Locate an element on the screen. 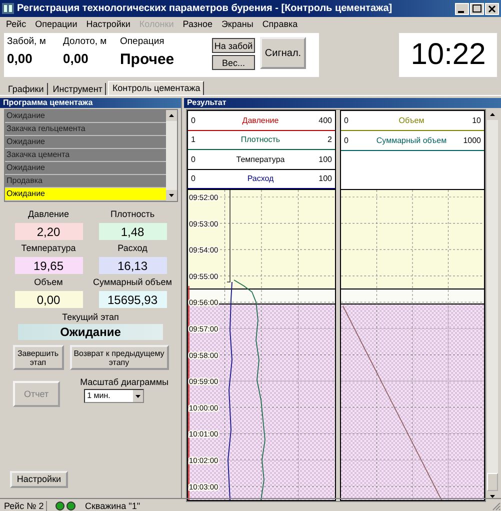  scale-name: Температура is located at coordinates (260, 159).